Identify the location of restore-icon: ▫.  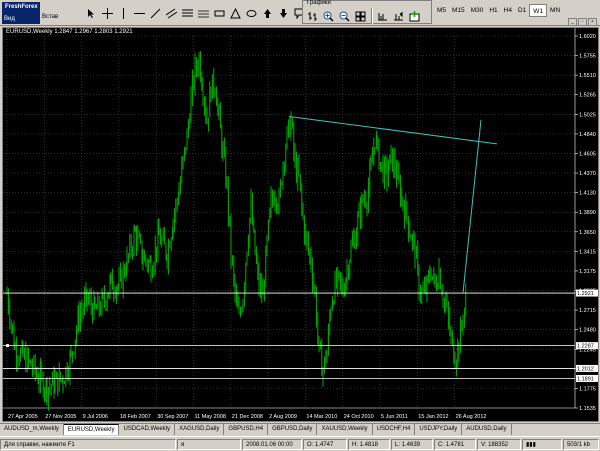
(582, 22).